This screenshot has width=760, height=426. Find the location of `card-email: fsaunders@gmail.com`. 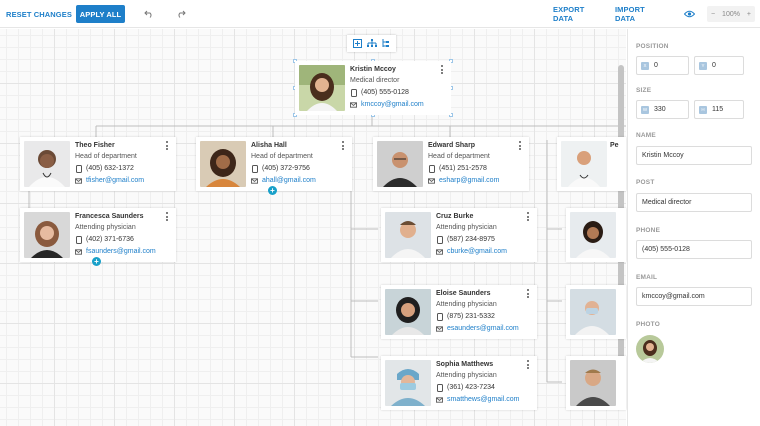

card-email: fsaunders@gmail.com is located at coordinates (115, 251).